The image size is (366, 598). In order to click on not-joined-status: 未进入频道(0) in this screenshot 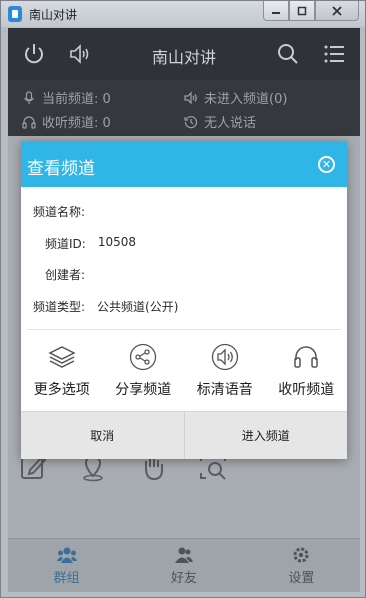, I will do `click(235, 97)`.